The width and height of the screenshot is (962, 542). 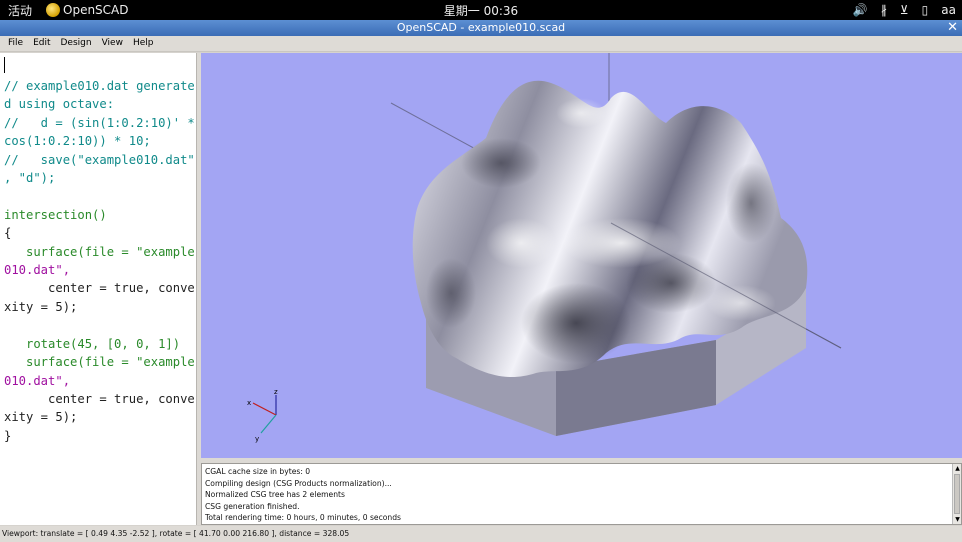 I want to click on window-title: OpenSCAD - example010.scad, so click(x=481, y=27).